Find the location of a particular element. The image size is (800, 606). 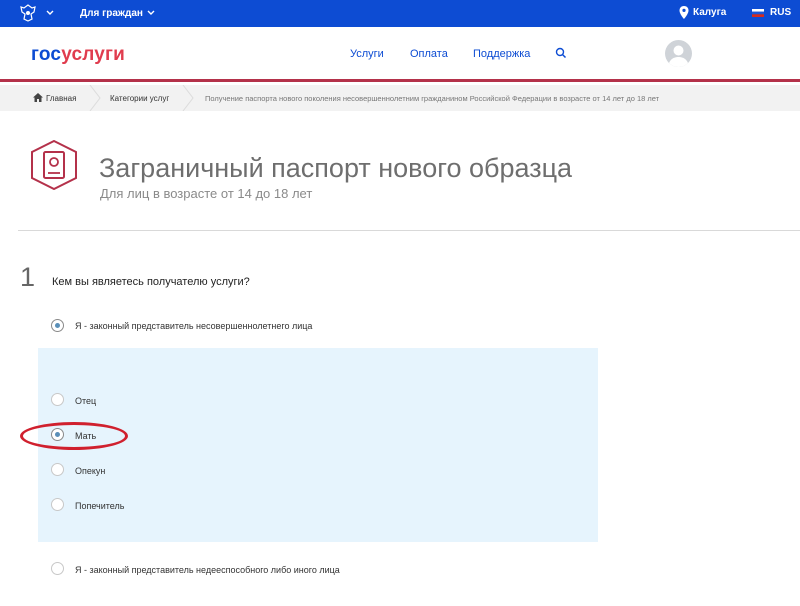

step-number: 1 is located at coordinates (28, 277).